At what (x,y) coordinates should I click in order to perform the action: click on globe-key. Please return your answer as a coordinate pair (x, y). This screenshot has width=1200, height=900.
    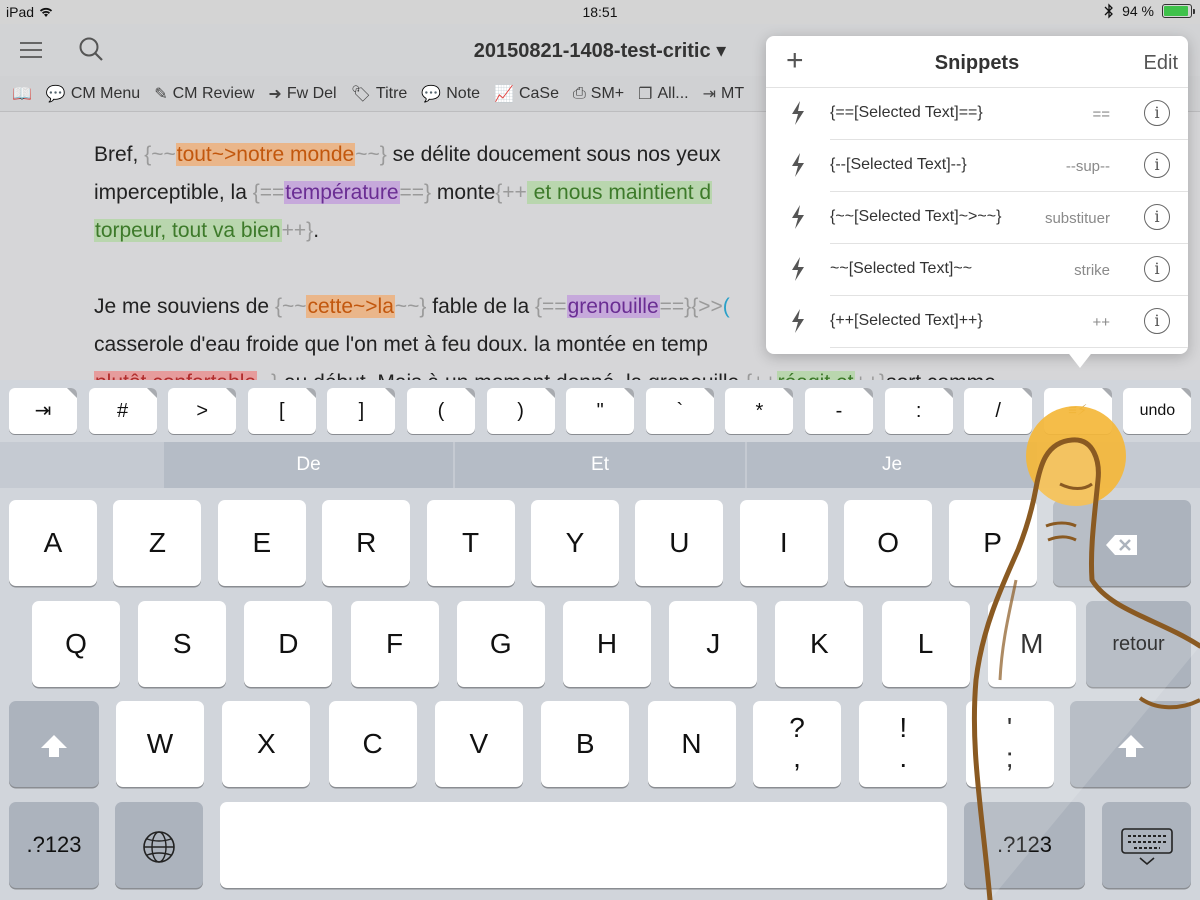
    Looking at the image, I should click on (159, 845).